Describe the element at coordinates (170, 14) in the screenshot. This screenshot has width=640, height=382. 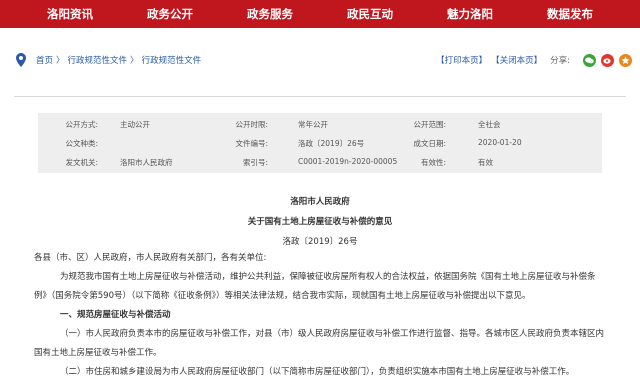
I see `nav-item-gov-open: 政务公开` at that location.